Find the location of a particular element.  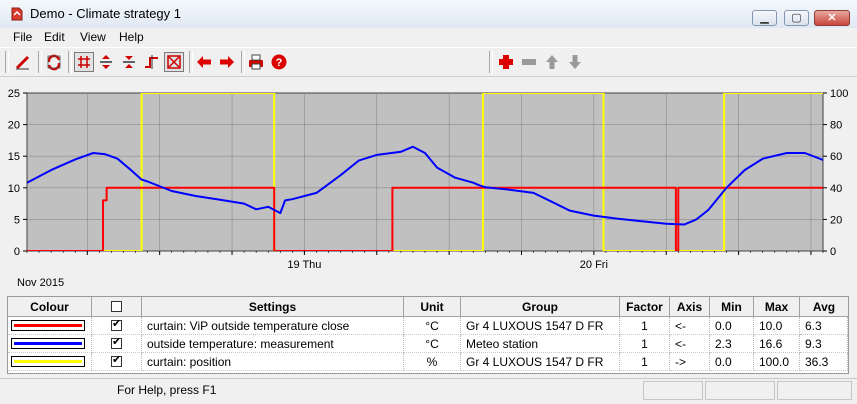

zoom-vertical-out-icon is located at coordinates (129, 62).